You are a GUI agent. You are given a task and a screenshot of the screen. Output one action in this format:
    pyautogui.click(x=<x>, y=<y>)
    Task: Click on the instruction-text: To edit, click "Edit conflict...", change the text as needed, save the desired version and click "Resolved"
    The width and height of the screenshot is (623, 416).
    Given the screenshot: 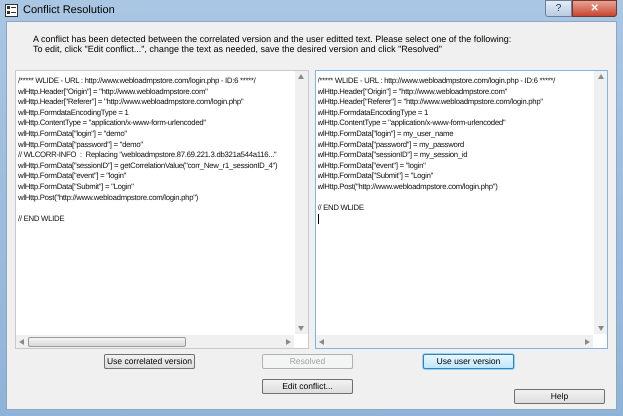 What is the action you would take?
    pyautogui.click(x=238, y=49)
    